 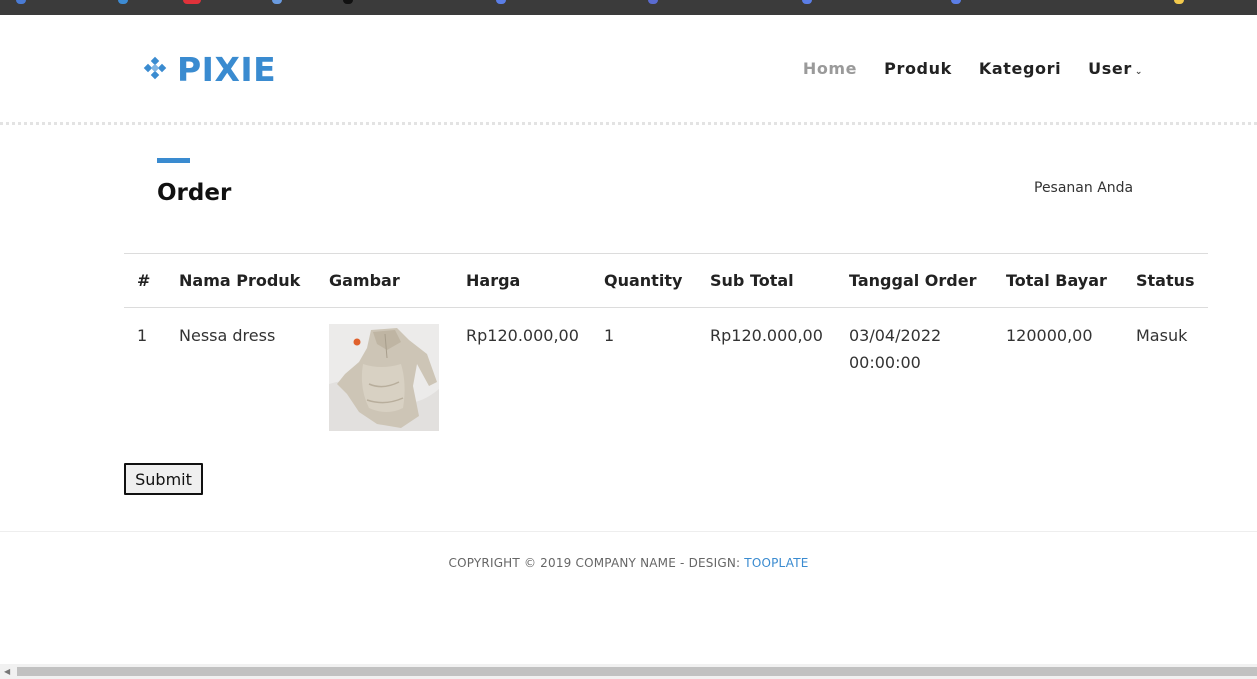 I want to click on submit-button: Submit, so click(x=163, y=479).